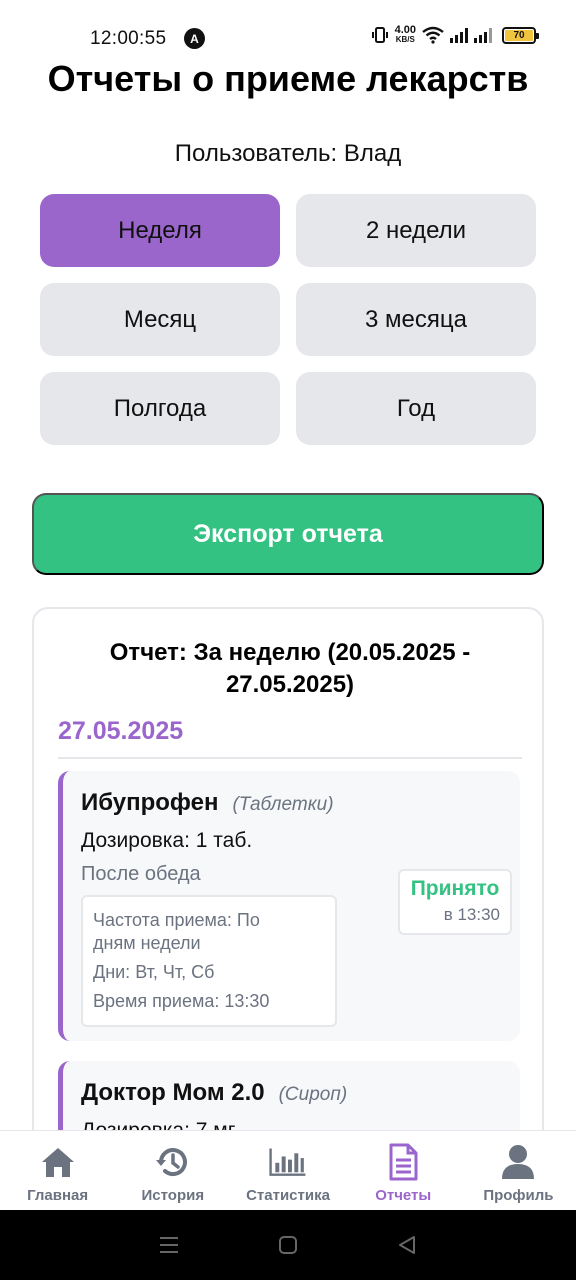 This screenshot has height=1280, width=576. I want to click on schedule-frequency: Частота приема: По дням недели, so click(209, 932).